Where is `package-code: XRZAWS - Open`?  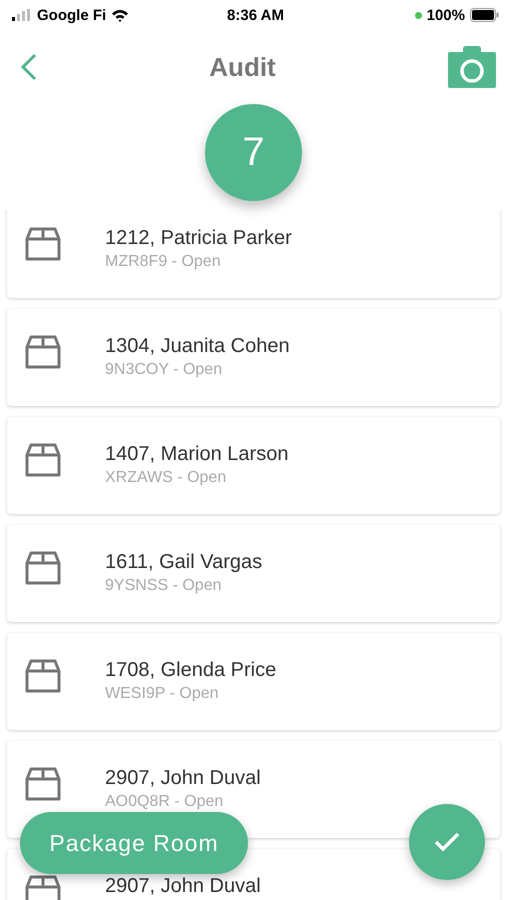
package-code: XRZAWS - Open is located at coordinates (166, 478).